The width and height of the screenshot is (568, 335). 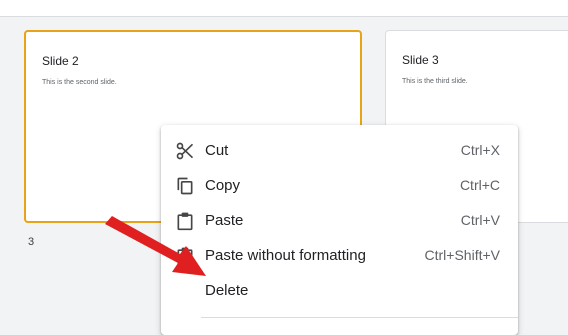 What do you see at coordinates (285, 255) in the screenshot?
I see `menu-item-label: Paste without formatting` at bounding box center [285, 255].